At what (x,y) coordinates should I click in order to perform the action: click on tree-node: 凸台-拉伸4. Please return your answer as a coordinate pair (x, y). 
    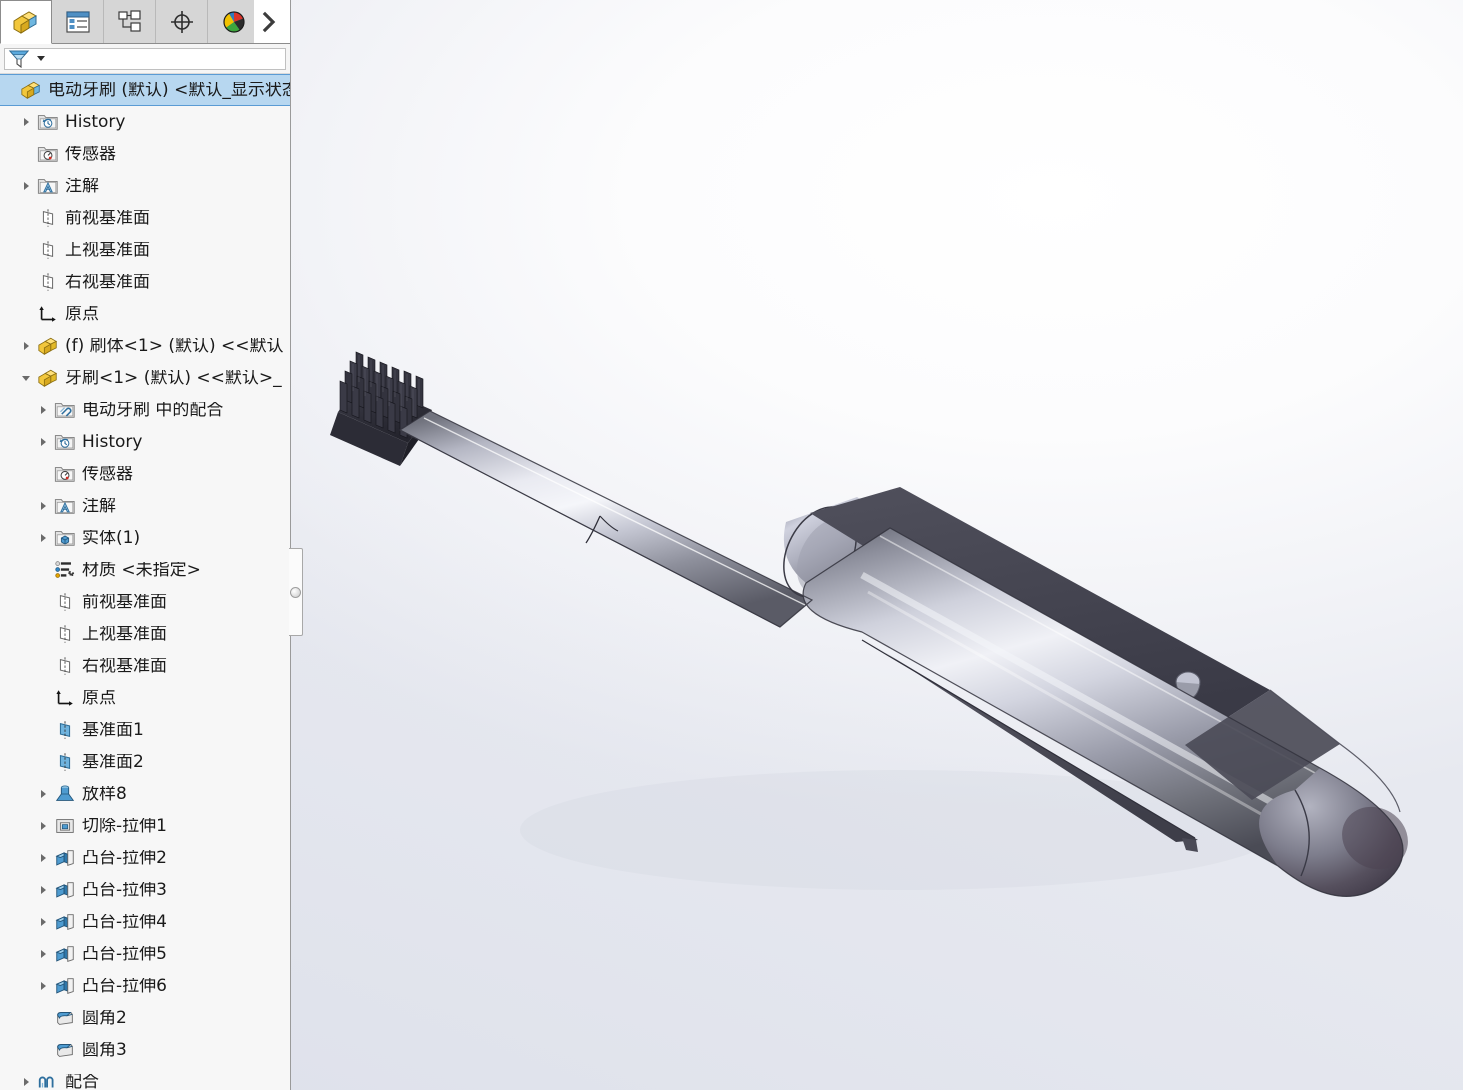
    Looking at the image, I should click on (145, 922).